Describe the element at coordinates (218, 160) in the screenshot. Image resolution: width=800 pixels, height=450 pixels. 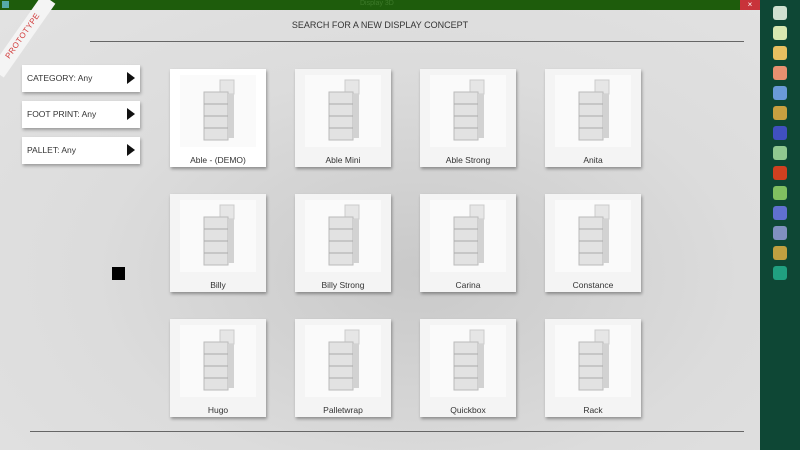
I see `concept-name: Able - (DEMO)` at that location.